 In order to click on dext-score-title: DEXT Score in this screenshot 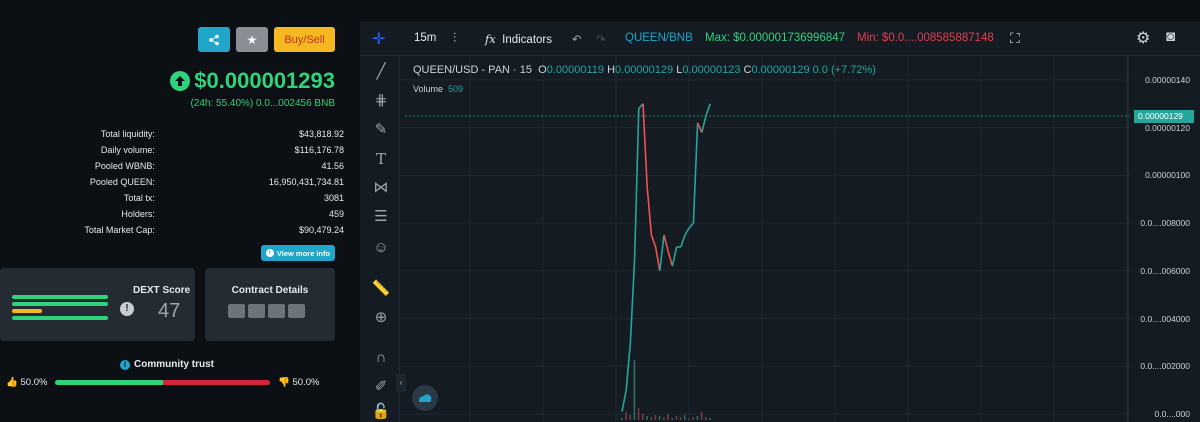, I will do `click(162, 290)`.